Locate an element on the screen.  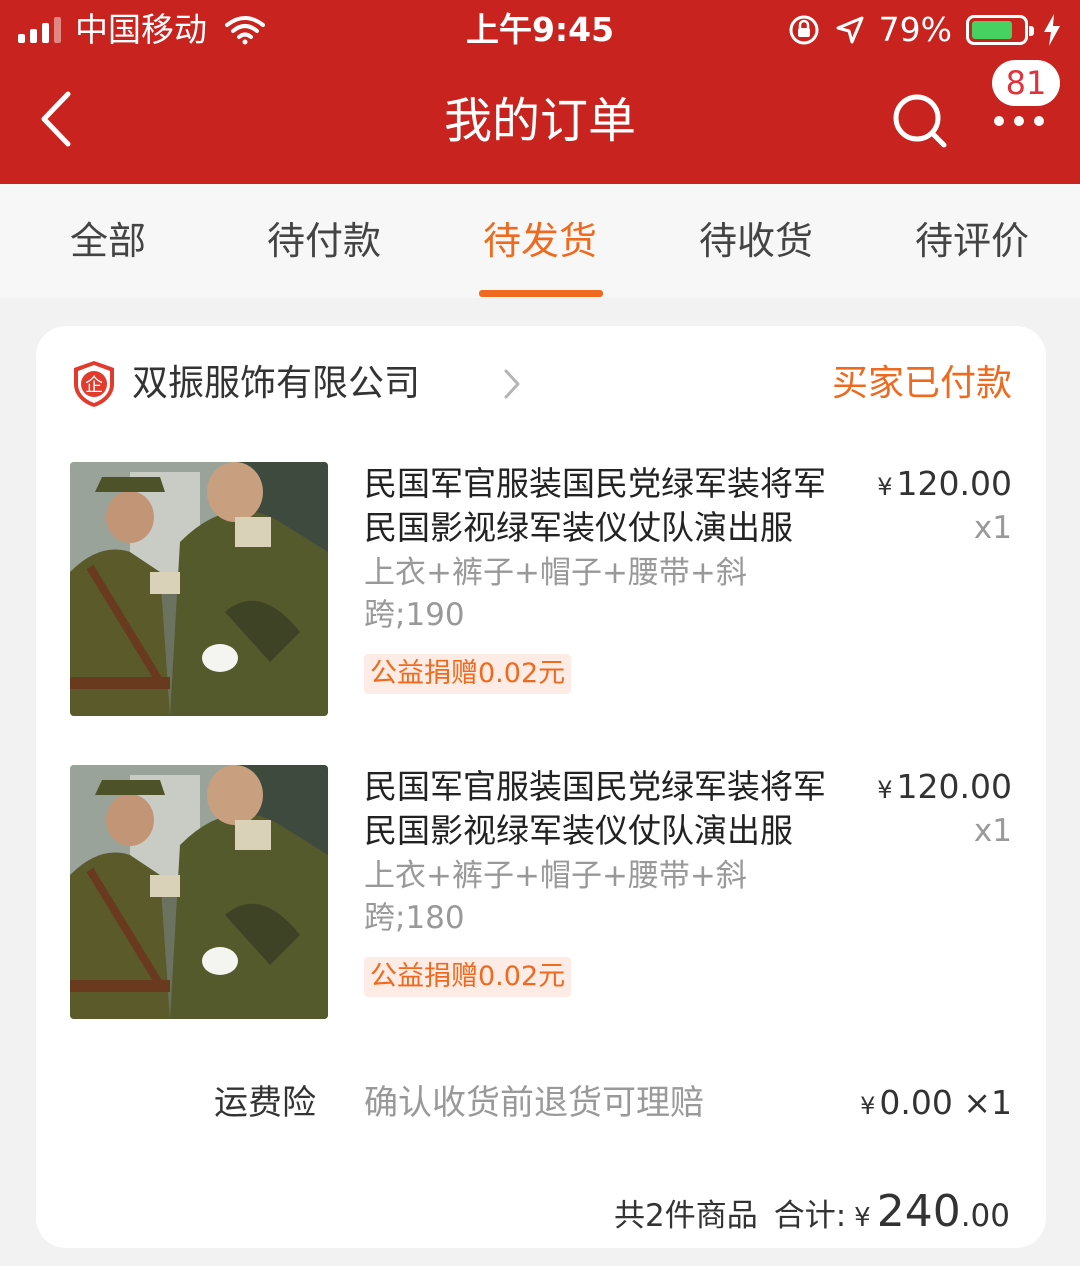
price-value: 0.00 is located at coordinates (916, 1102).